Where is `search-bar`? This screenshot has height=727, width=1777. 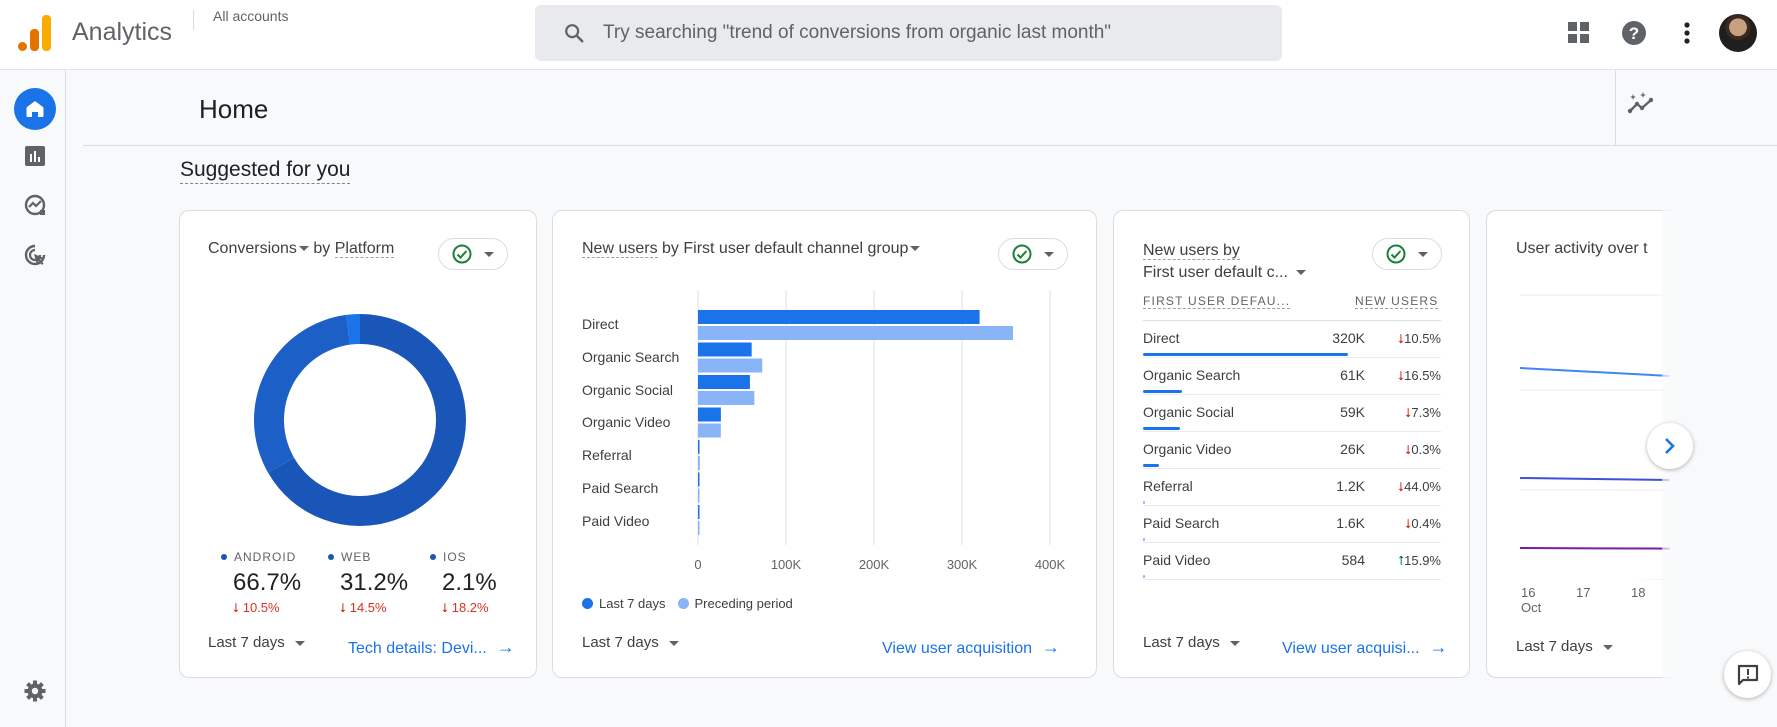
search-bar is located at coordinates (908, 33).